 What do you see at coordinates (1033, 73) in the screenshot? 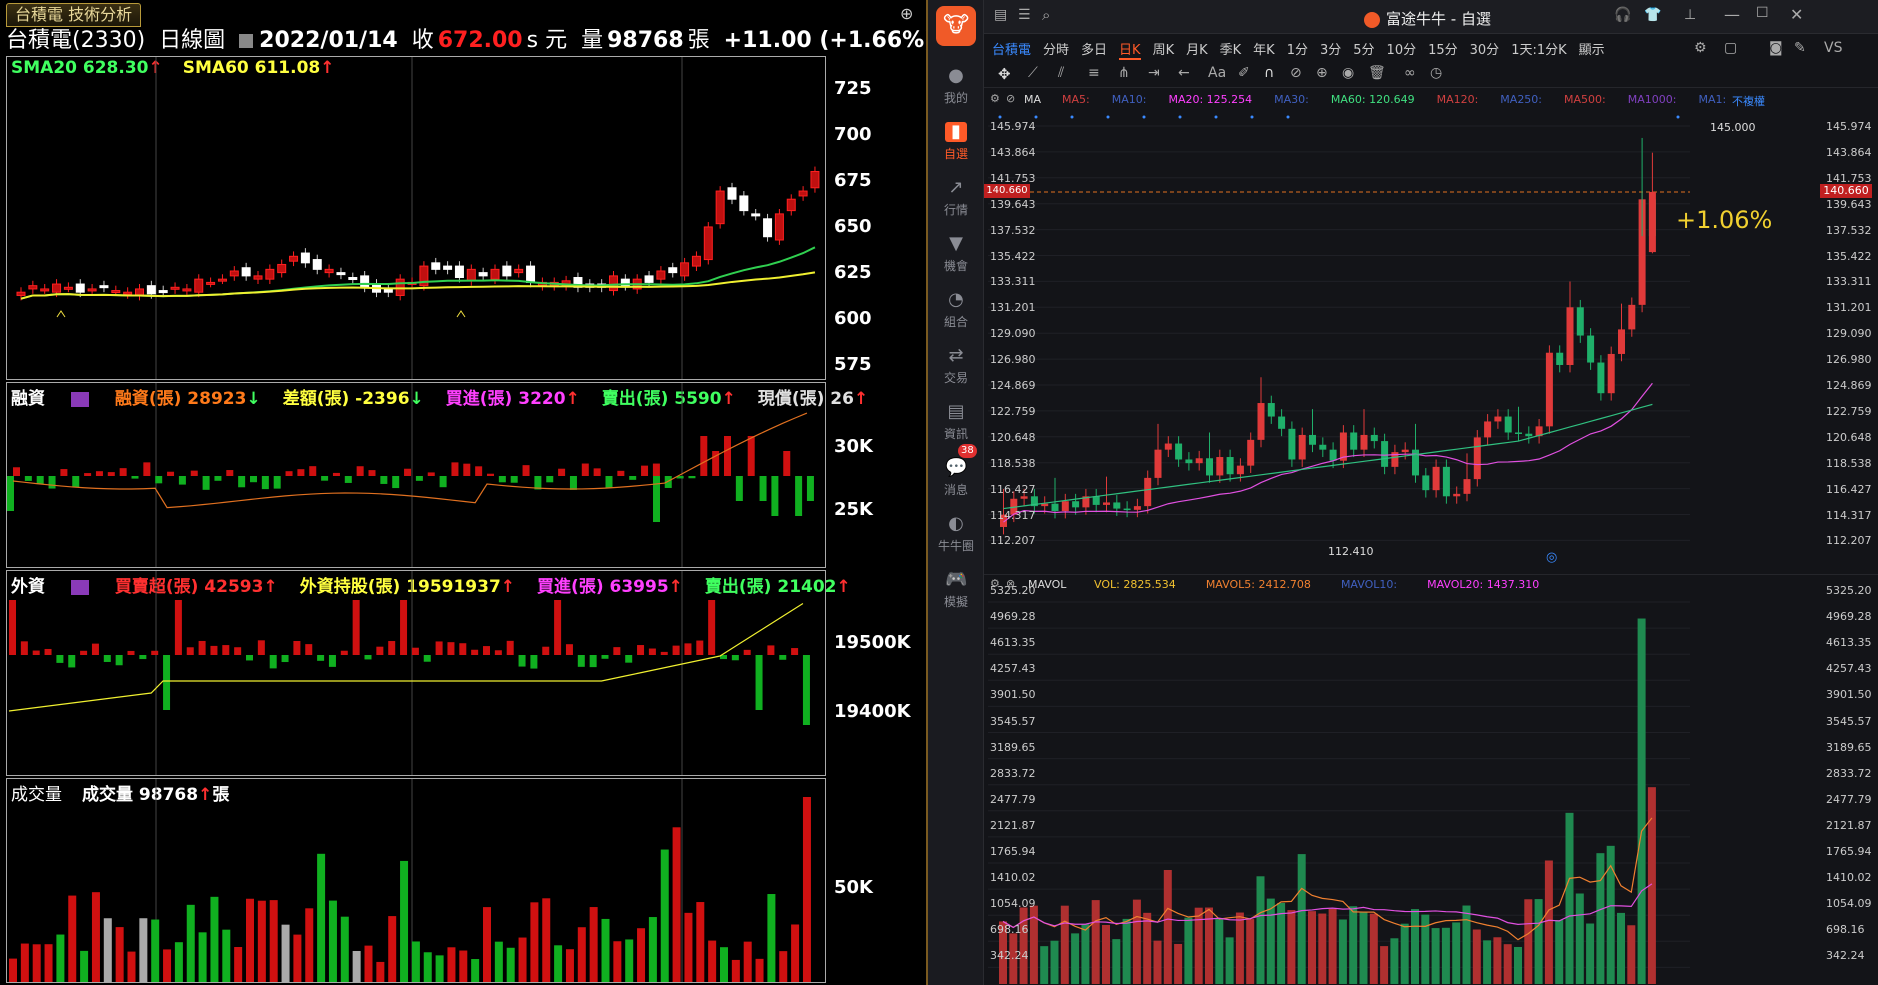
I see `line-tool-icon: ⟋` at bounding box center [1033, 73].